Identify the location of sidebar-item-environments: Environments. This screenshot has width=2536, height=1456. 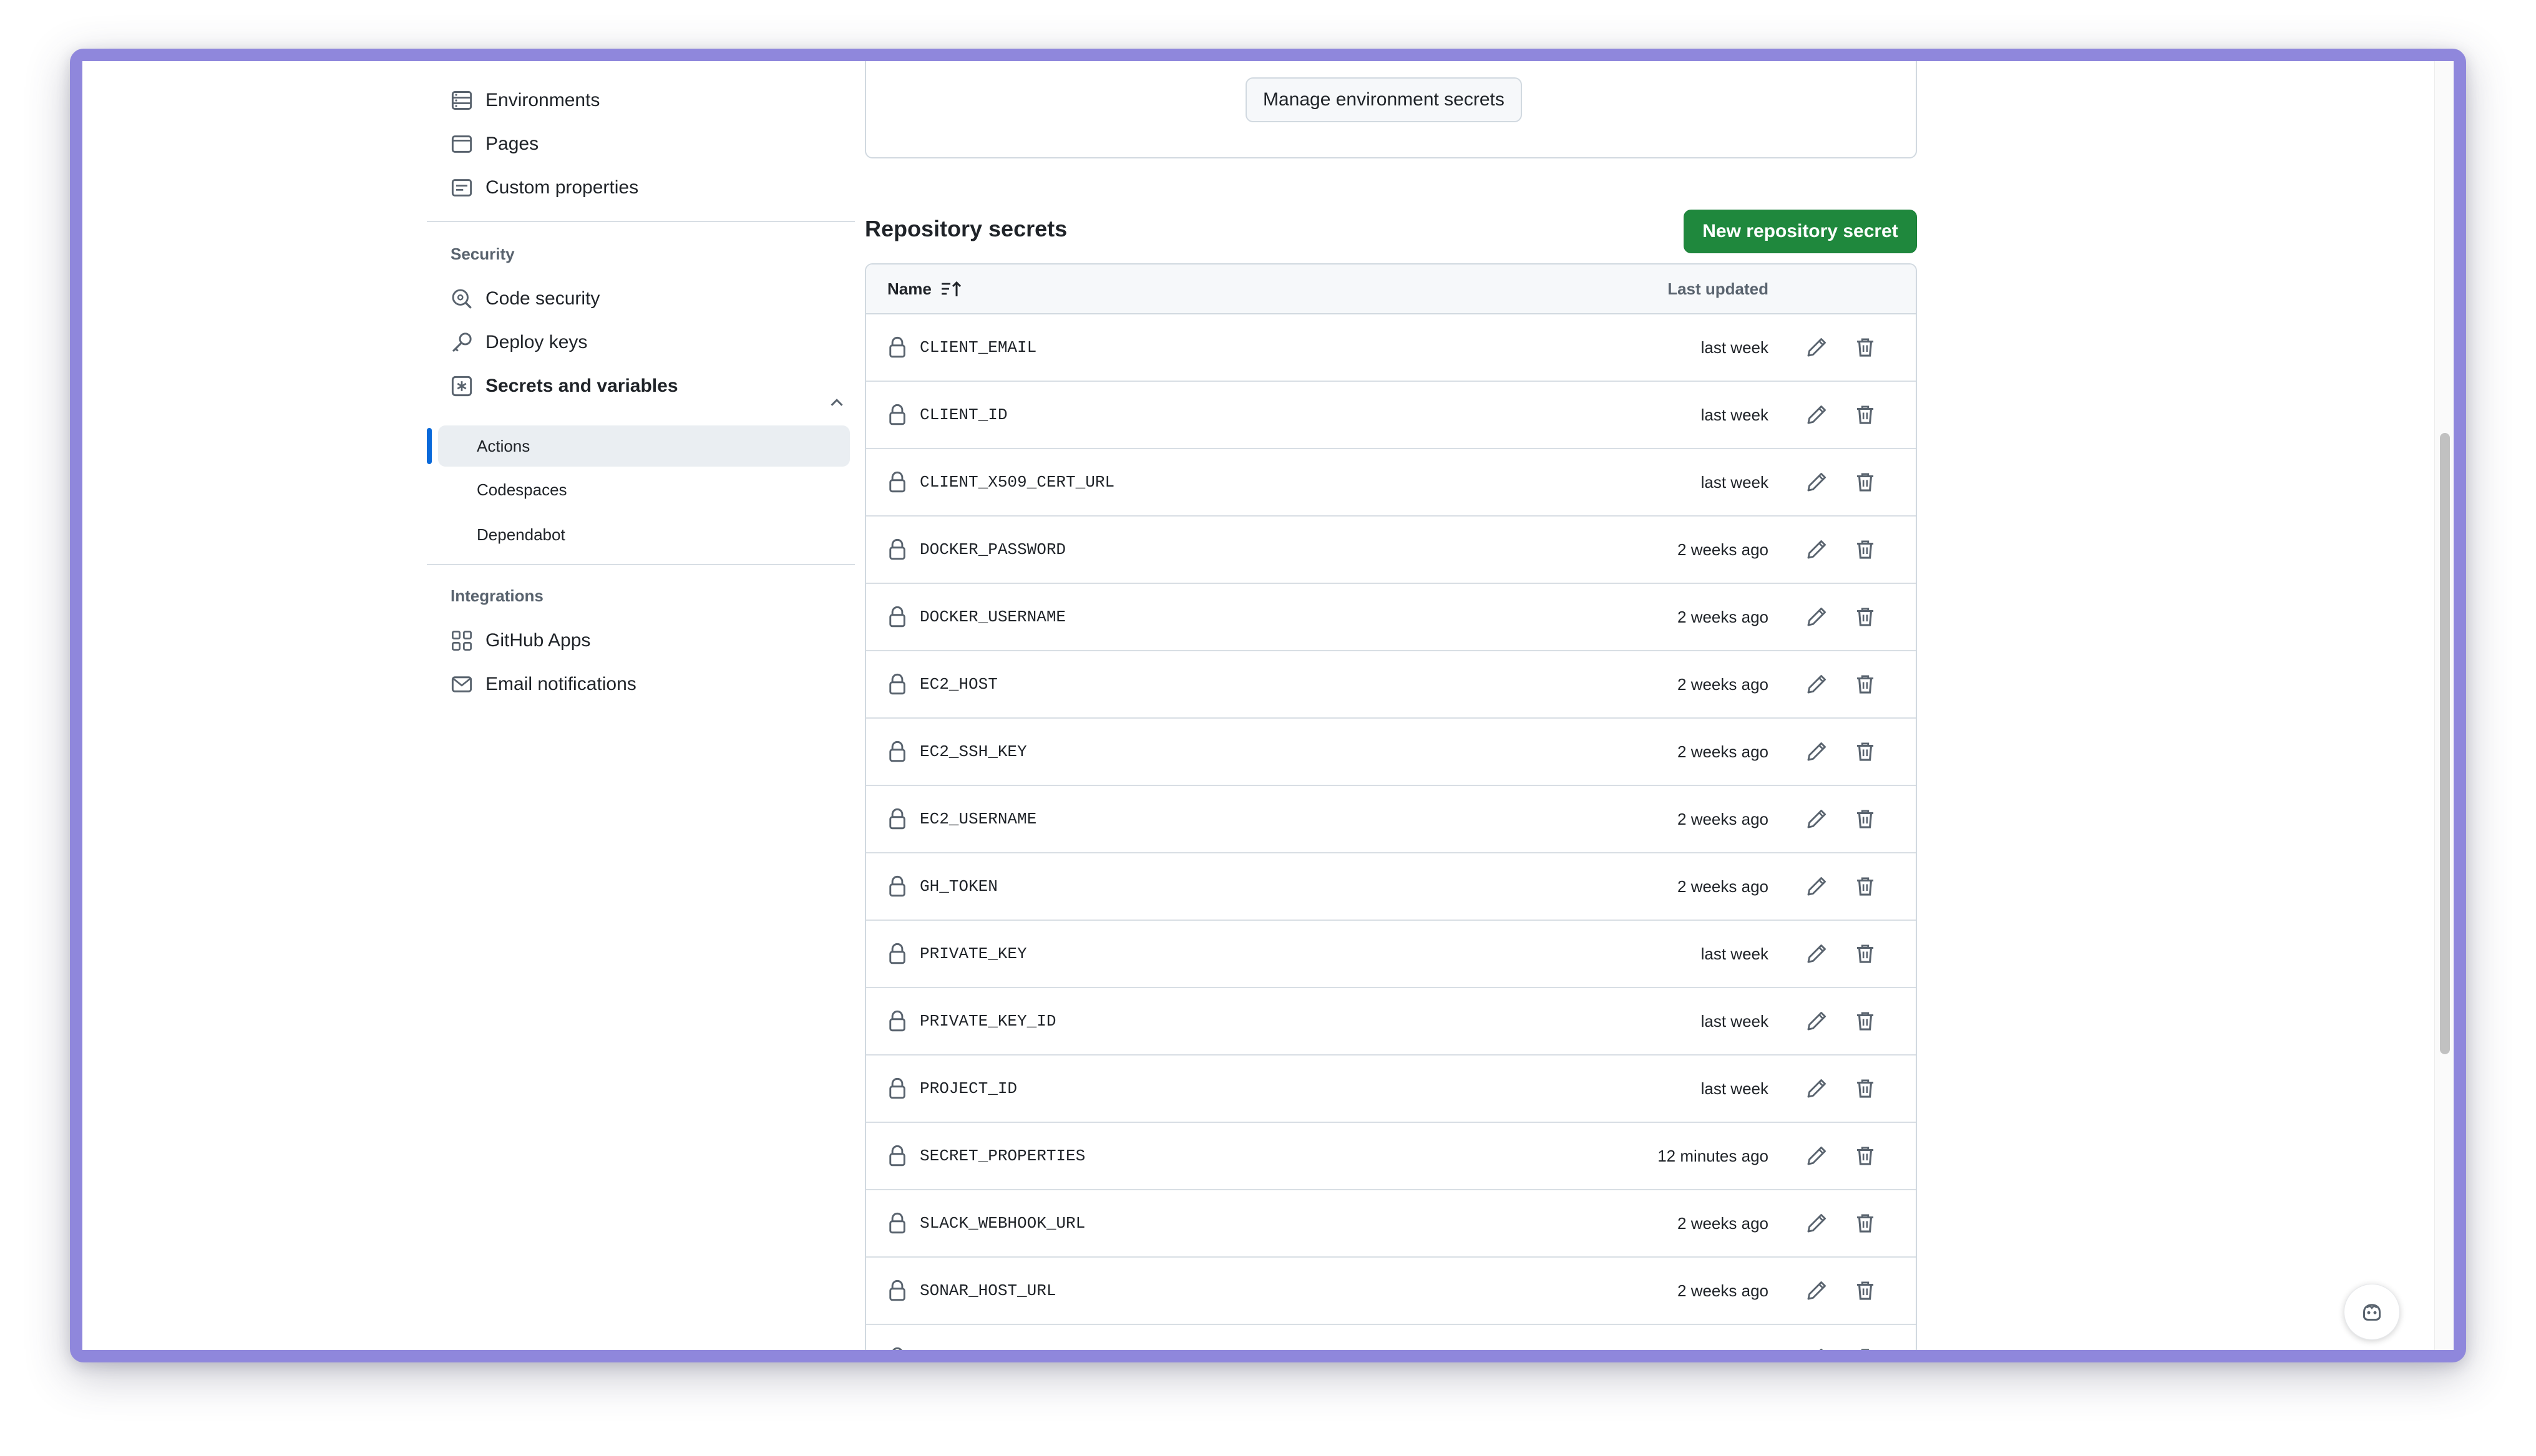
(525, 100).